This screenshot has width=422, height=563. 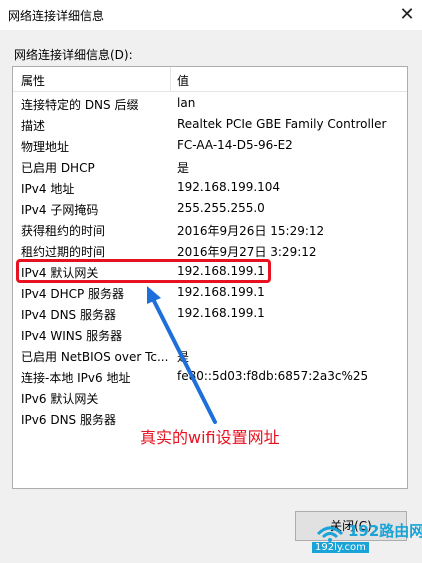 I want to click on watermark-brand: 192路由网, so click(x=385, y=531).